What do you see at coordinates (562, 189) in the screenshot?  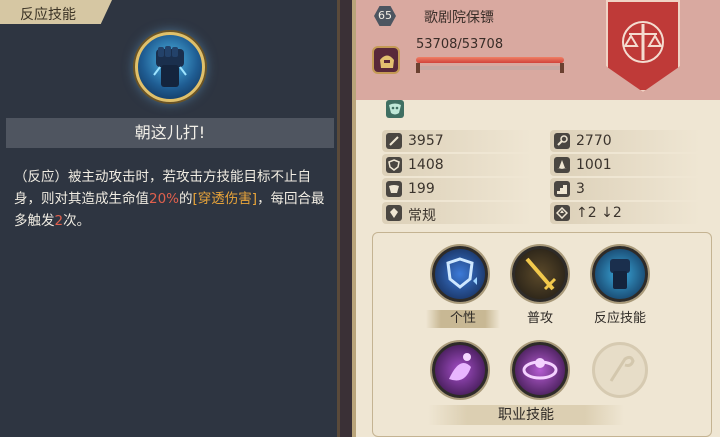 I see `stairs-icon` at bounding box center [562, 189].